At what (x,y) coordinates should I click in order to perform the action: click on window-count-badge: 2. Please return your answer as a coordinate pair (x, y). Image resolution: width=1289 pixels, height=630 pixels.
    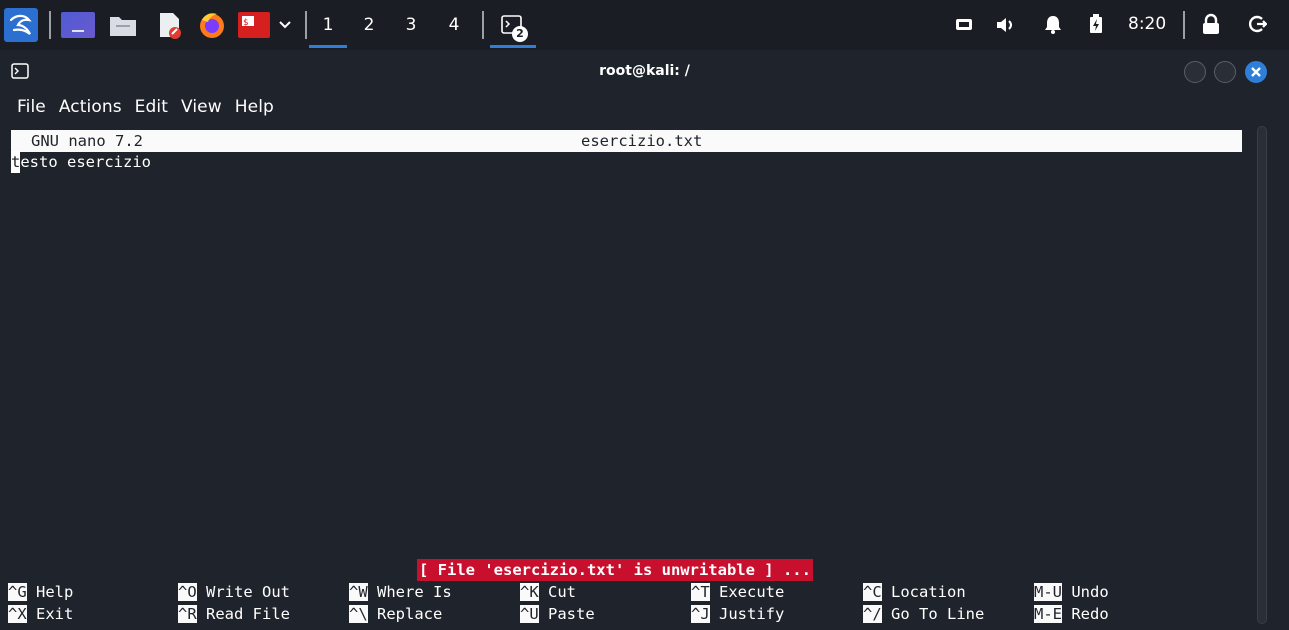
    Looking at the image, I should click on (520, 34).